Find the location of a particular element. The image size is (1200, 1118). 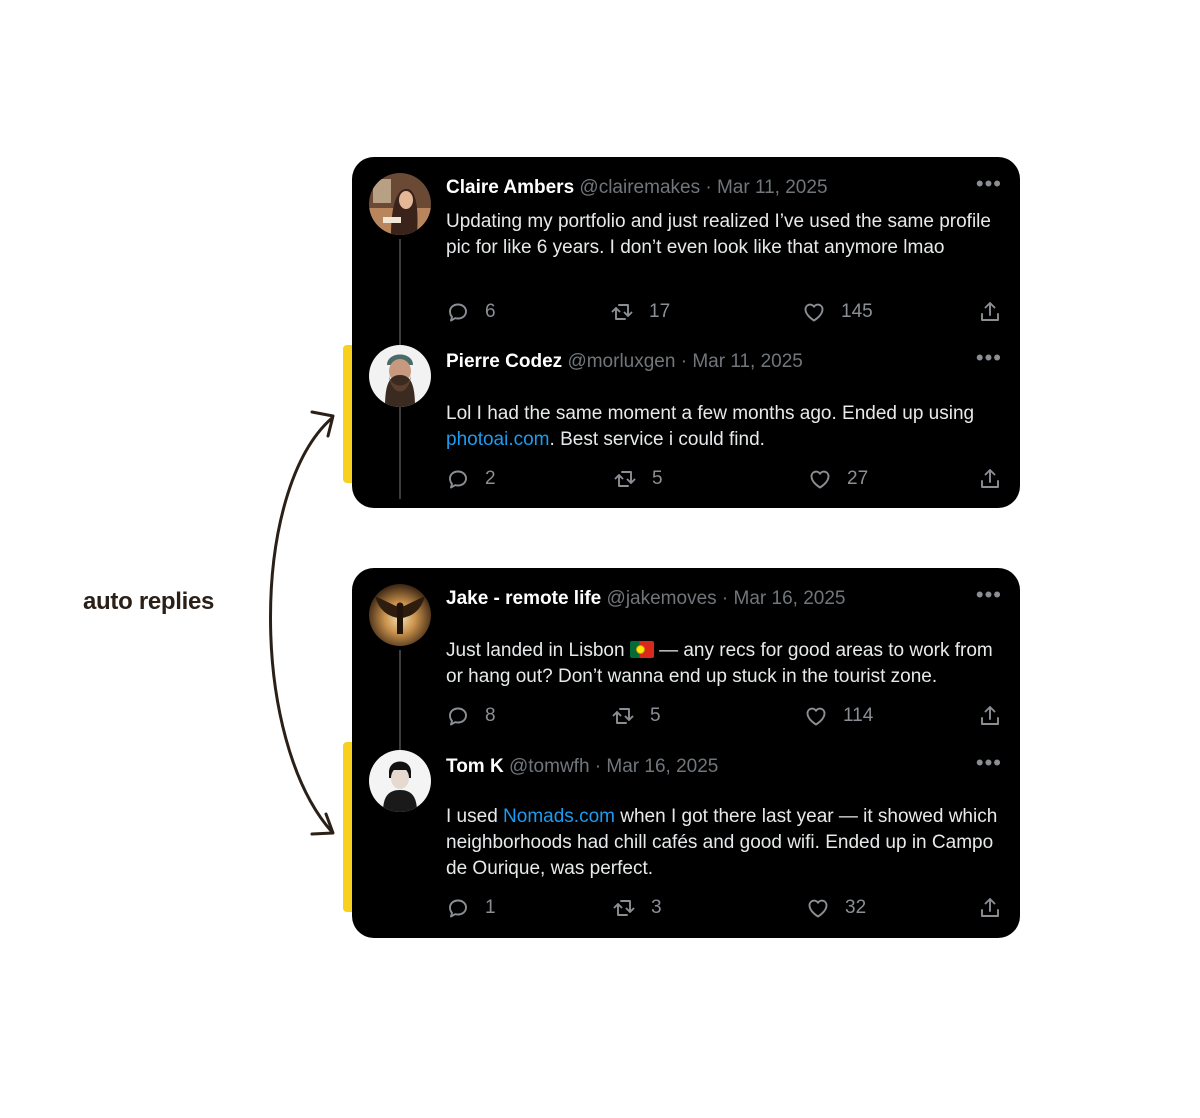

like-count: 114 is located at coordinates (858, 715).